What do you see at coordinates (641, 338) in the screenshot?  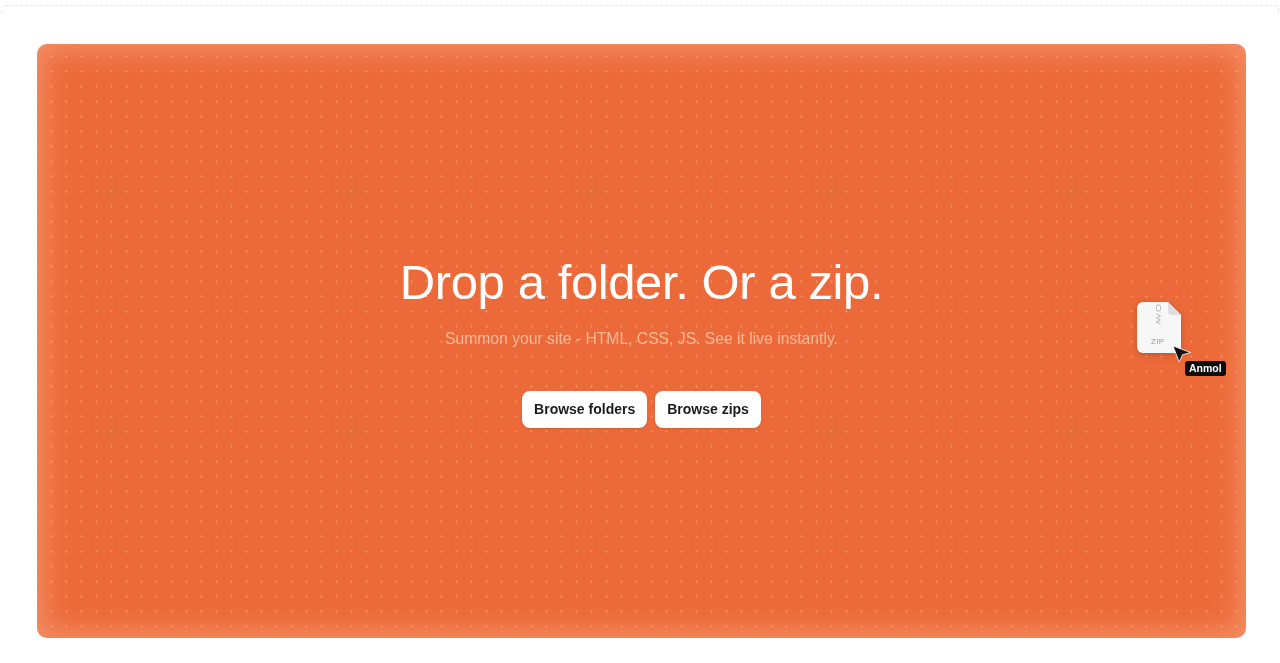 I see `hero-subtitle: Summon your site - HTML, CSS, JS. See it live instantly.` at bounding box center [641, 338].